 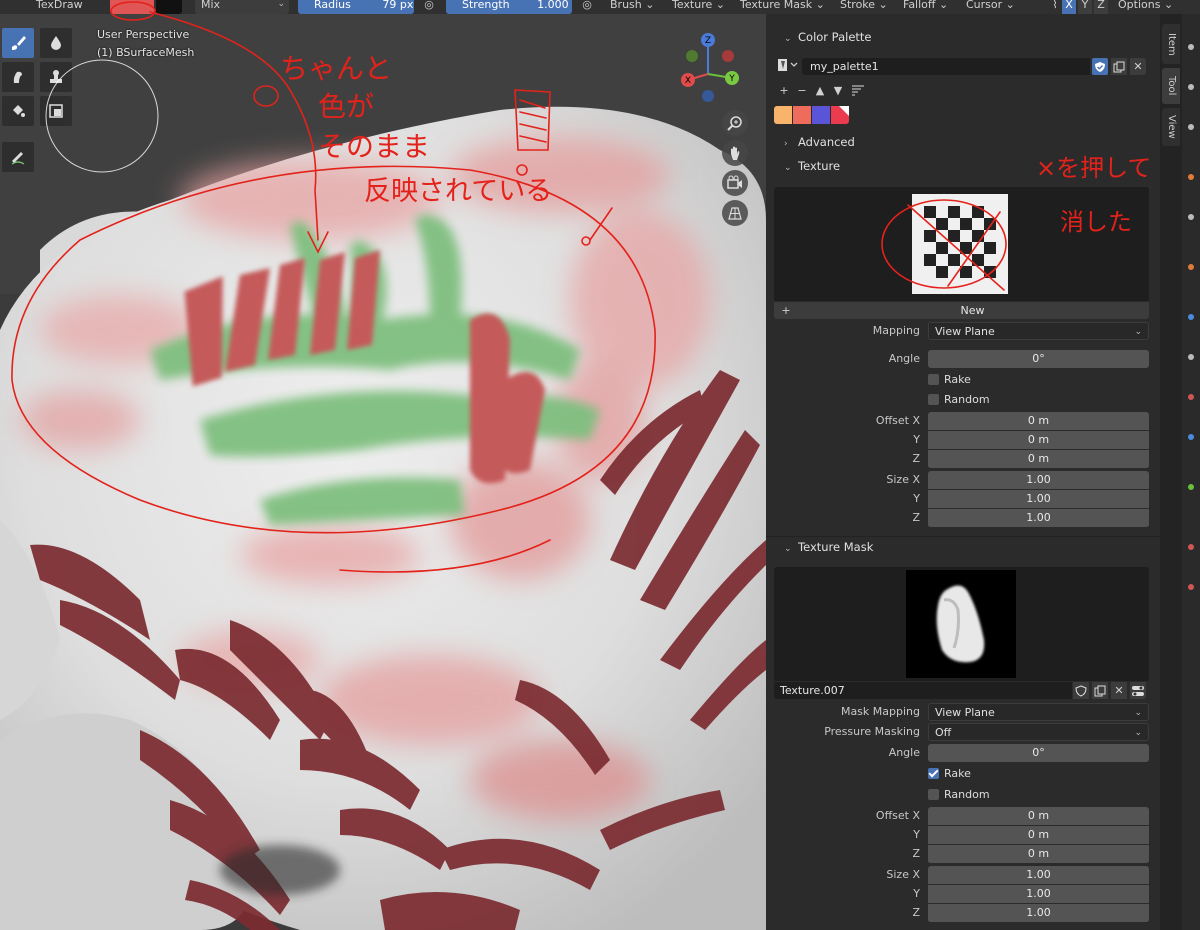 I want to click on camera-button, so click(x=735, y=183).